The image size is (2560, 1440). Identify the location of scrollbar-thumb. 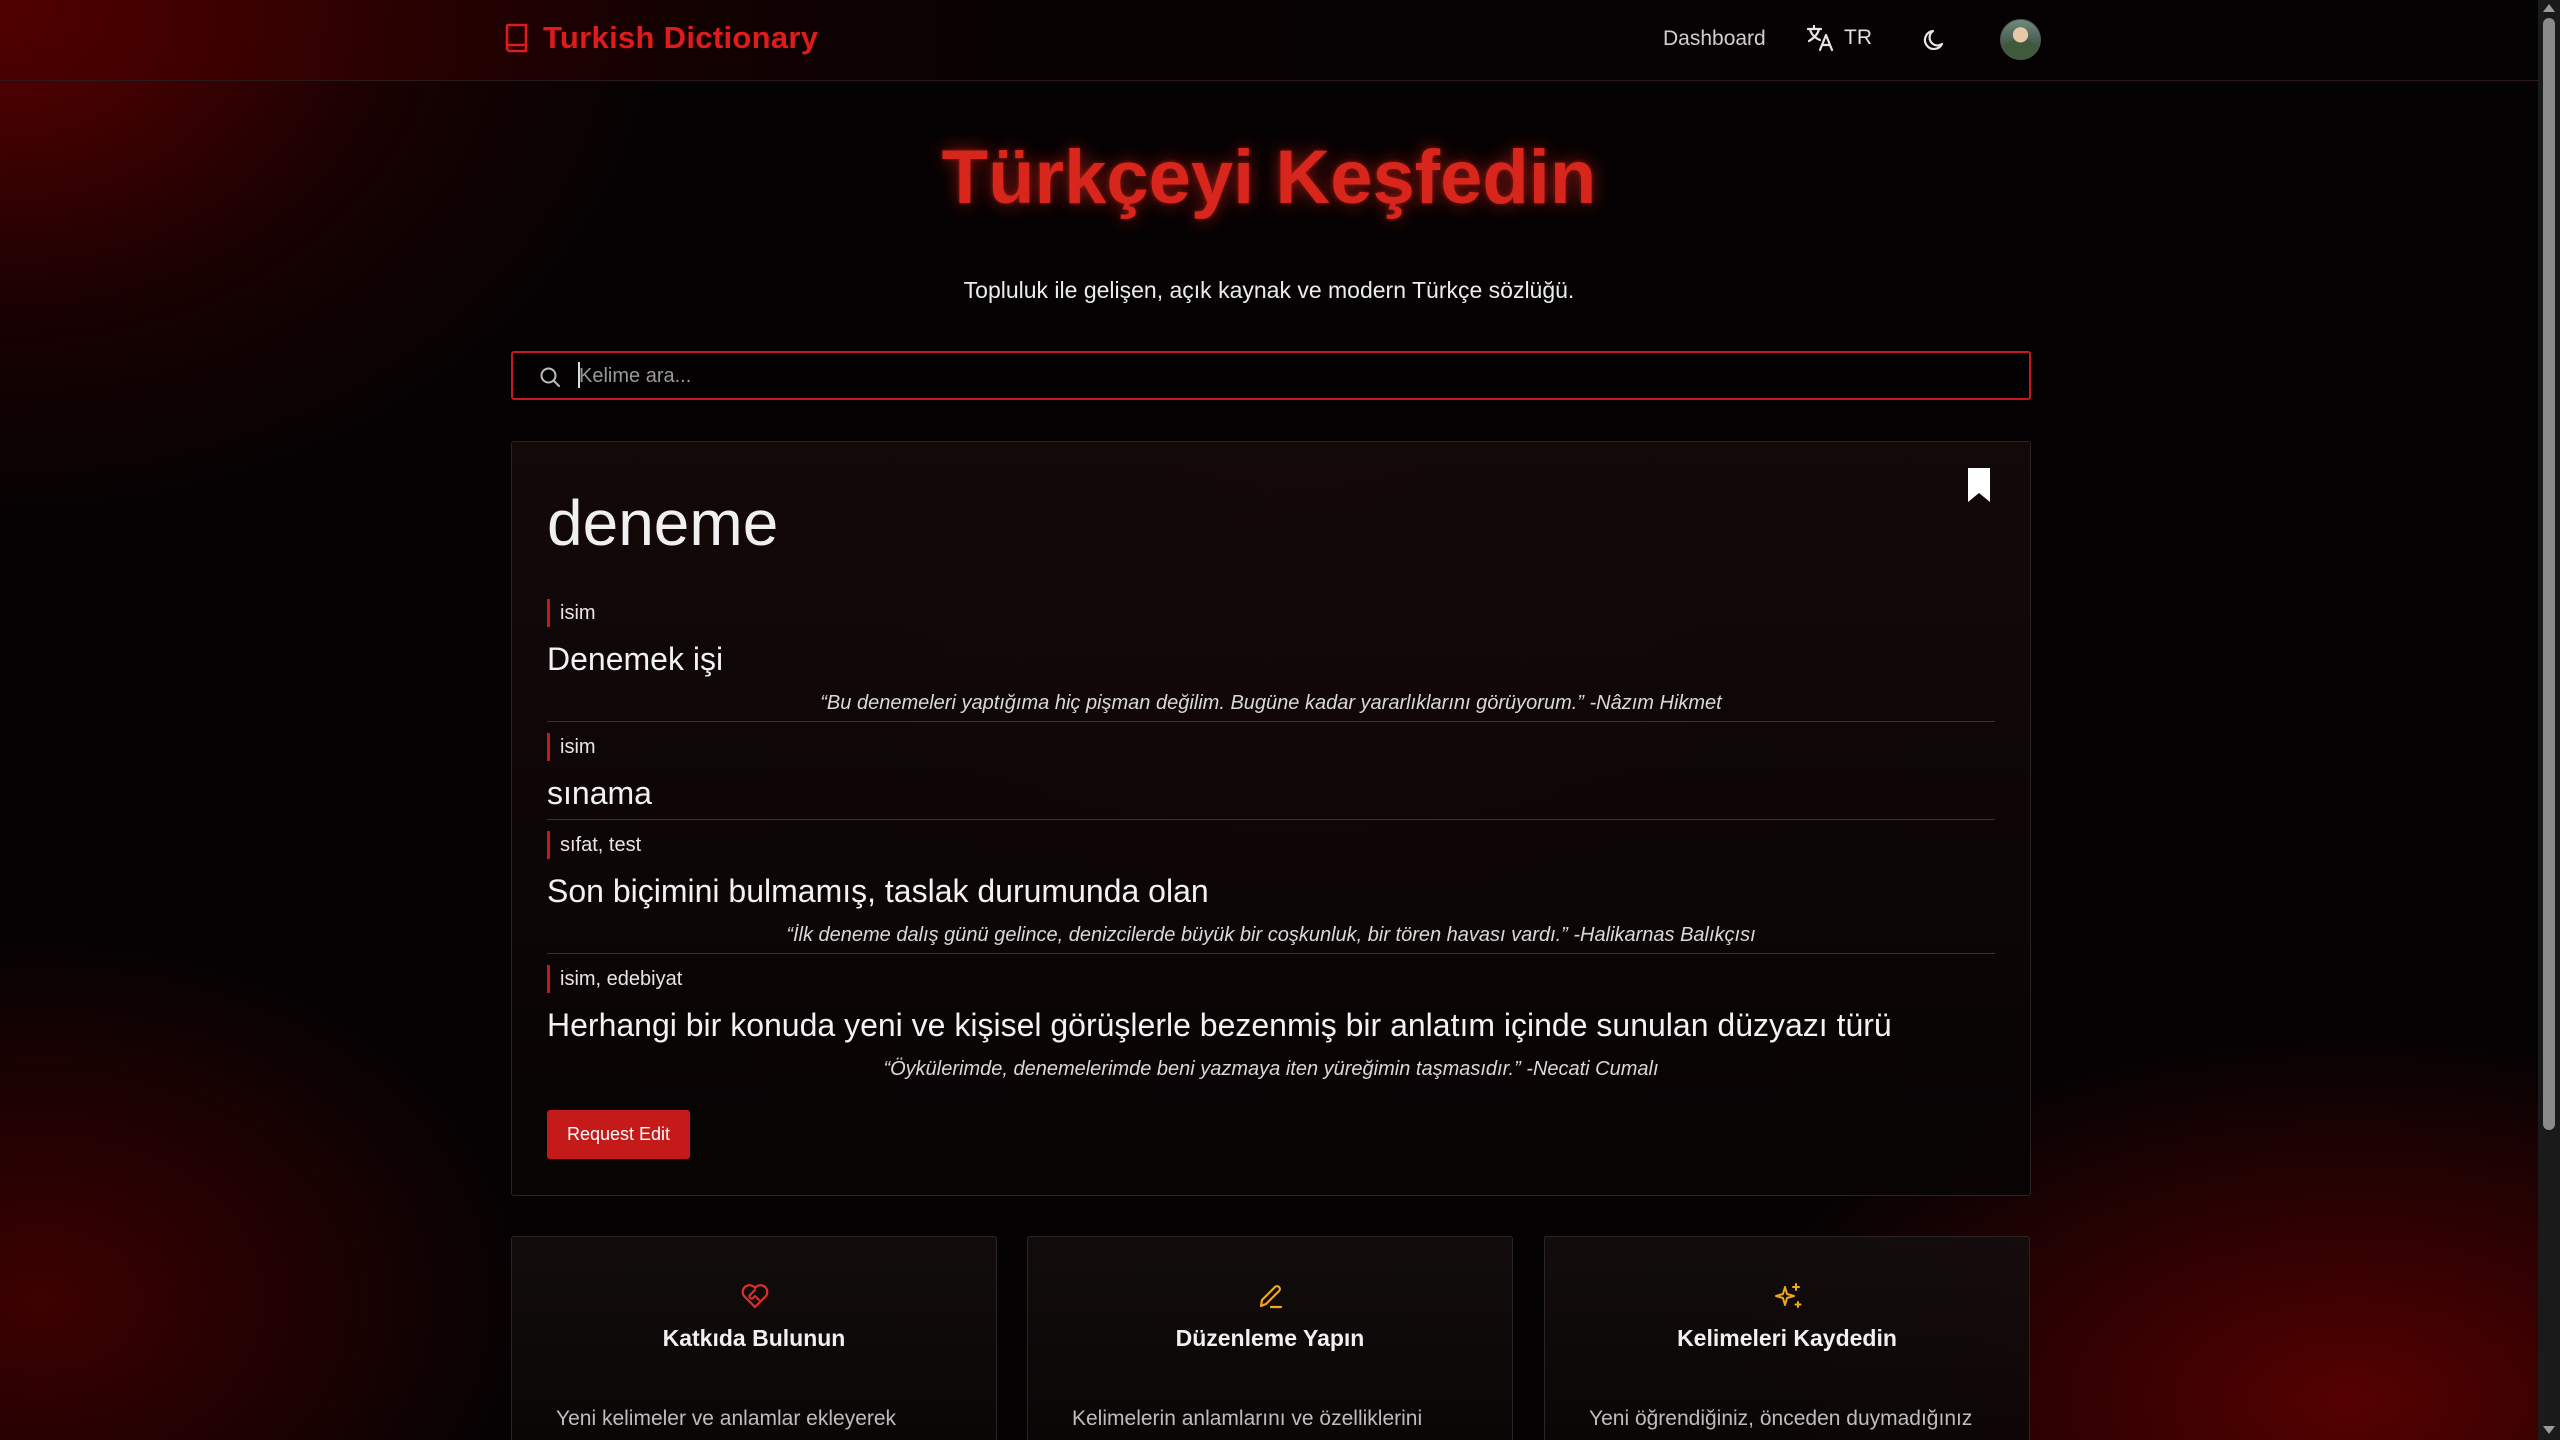
(2549, 574).